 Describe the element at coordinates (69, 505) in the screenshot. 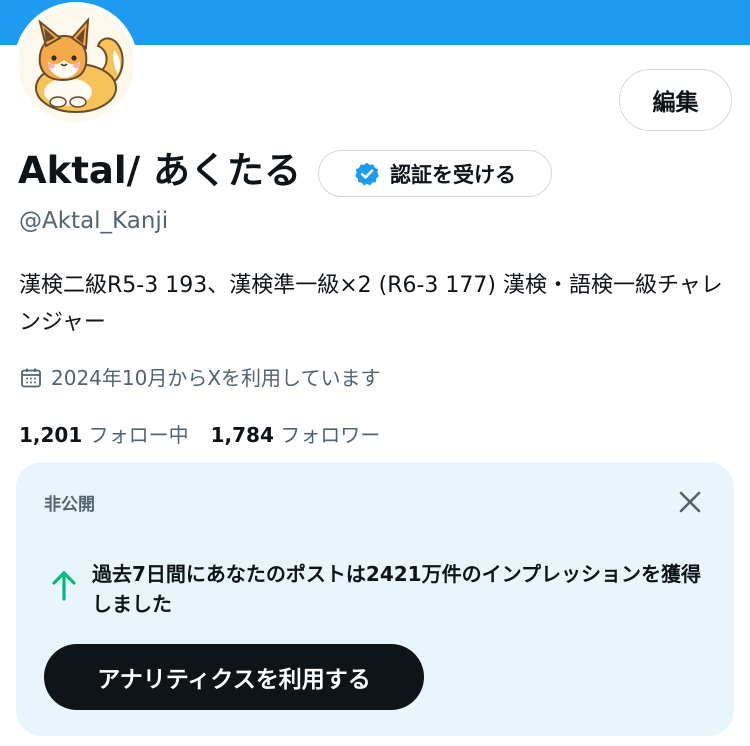

I see `private-label: 非公開` at that location.